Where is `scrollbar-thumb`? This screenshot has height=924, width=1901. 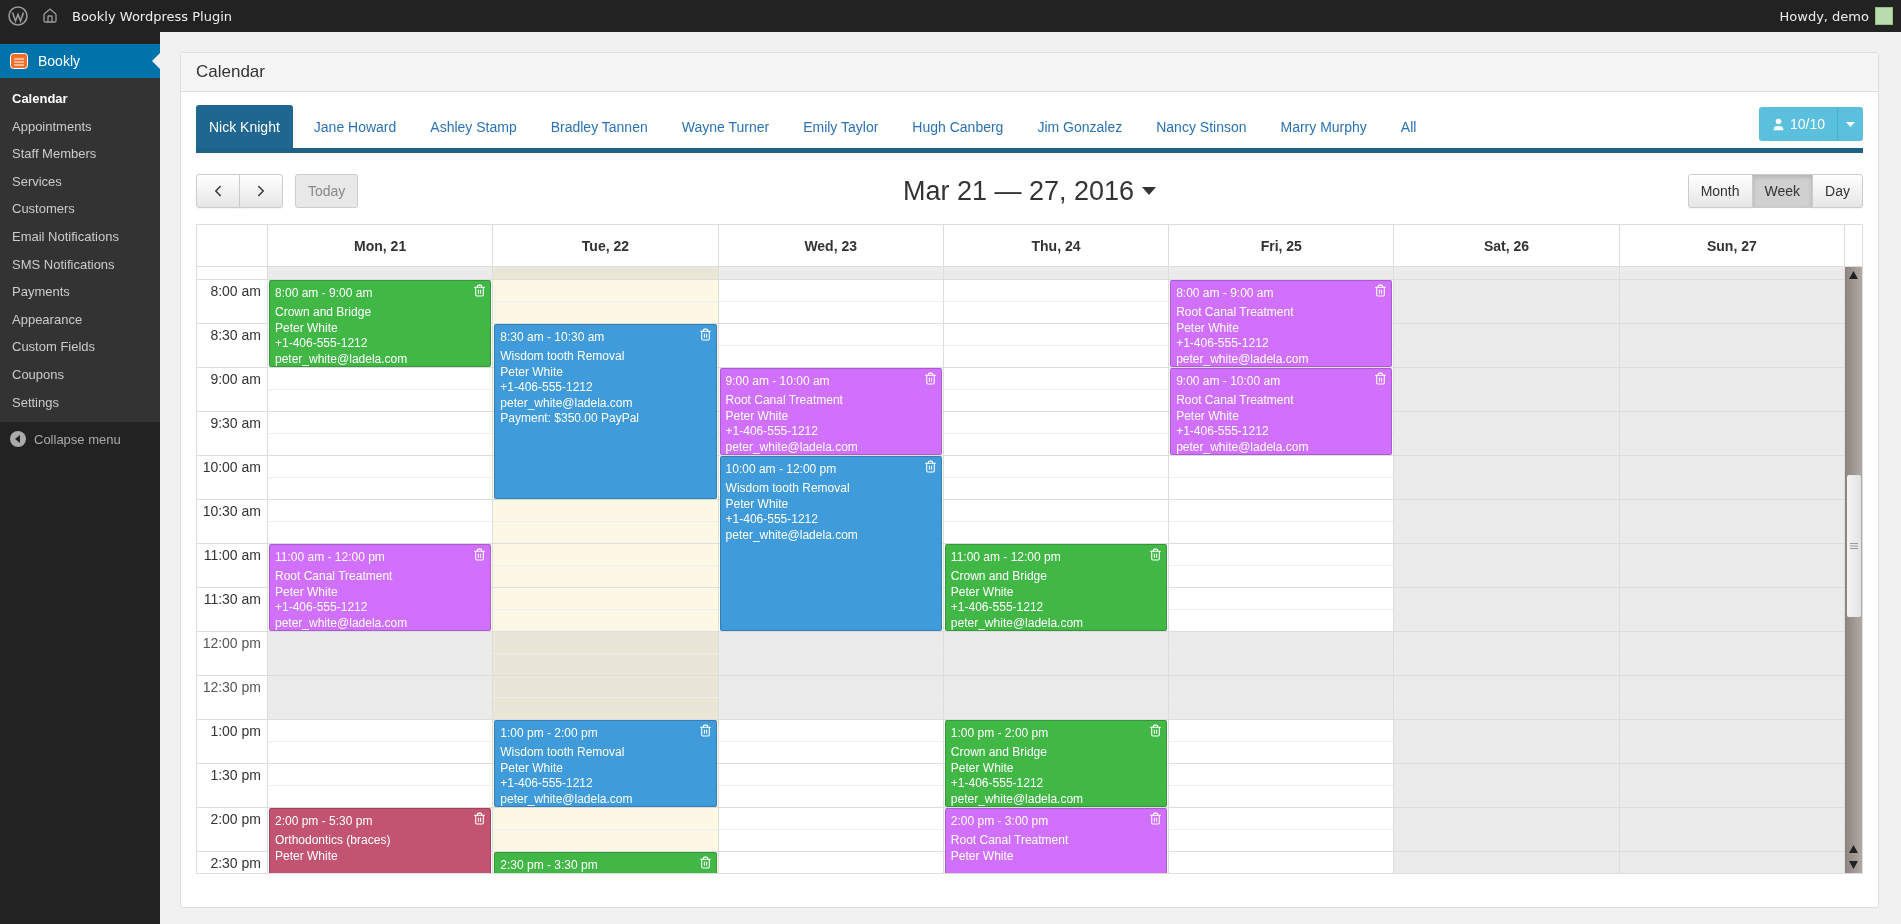 scrollbar-thumb is located at coordinates (1854, 546).